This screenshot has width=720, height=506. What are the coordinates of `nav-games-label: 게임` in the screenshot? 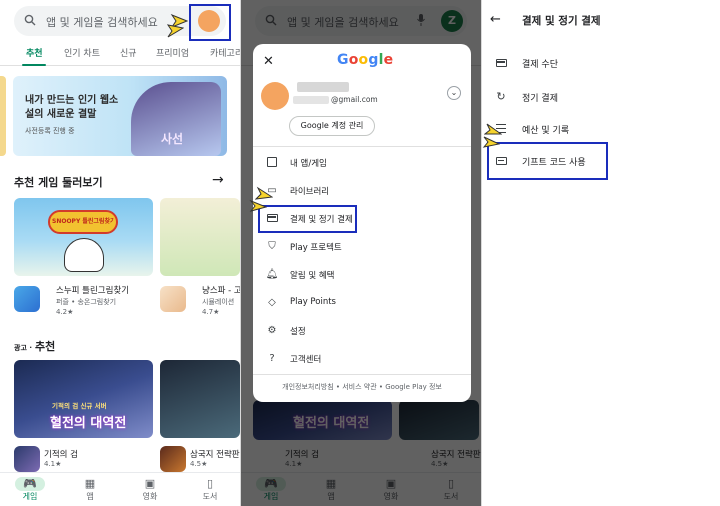 It's located at (30, 496).